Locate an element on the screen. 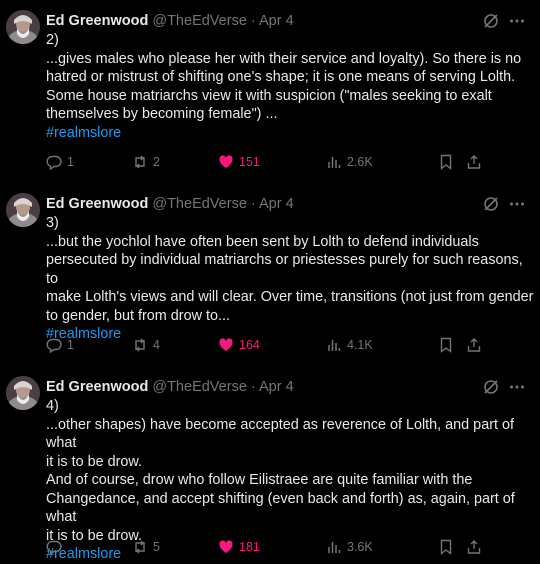 The height and width of the screenshot is (564, 540). action-bar: 1 4 164 4.1K is located at coordinates (290, 345).